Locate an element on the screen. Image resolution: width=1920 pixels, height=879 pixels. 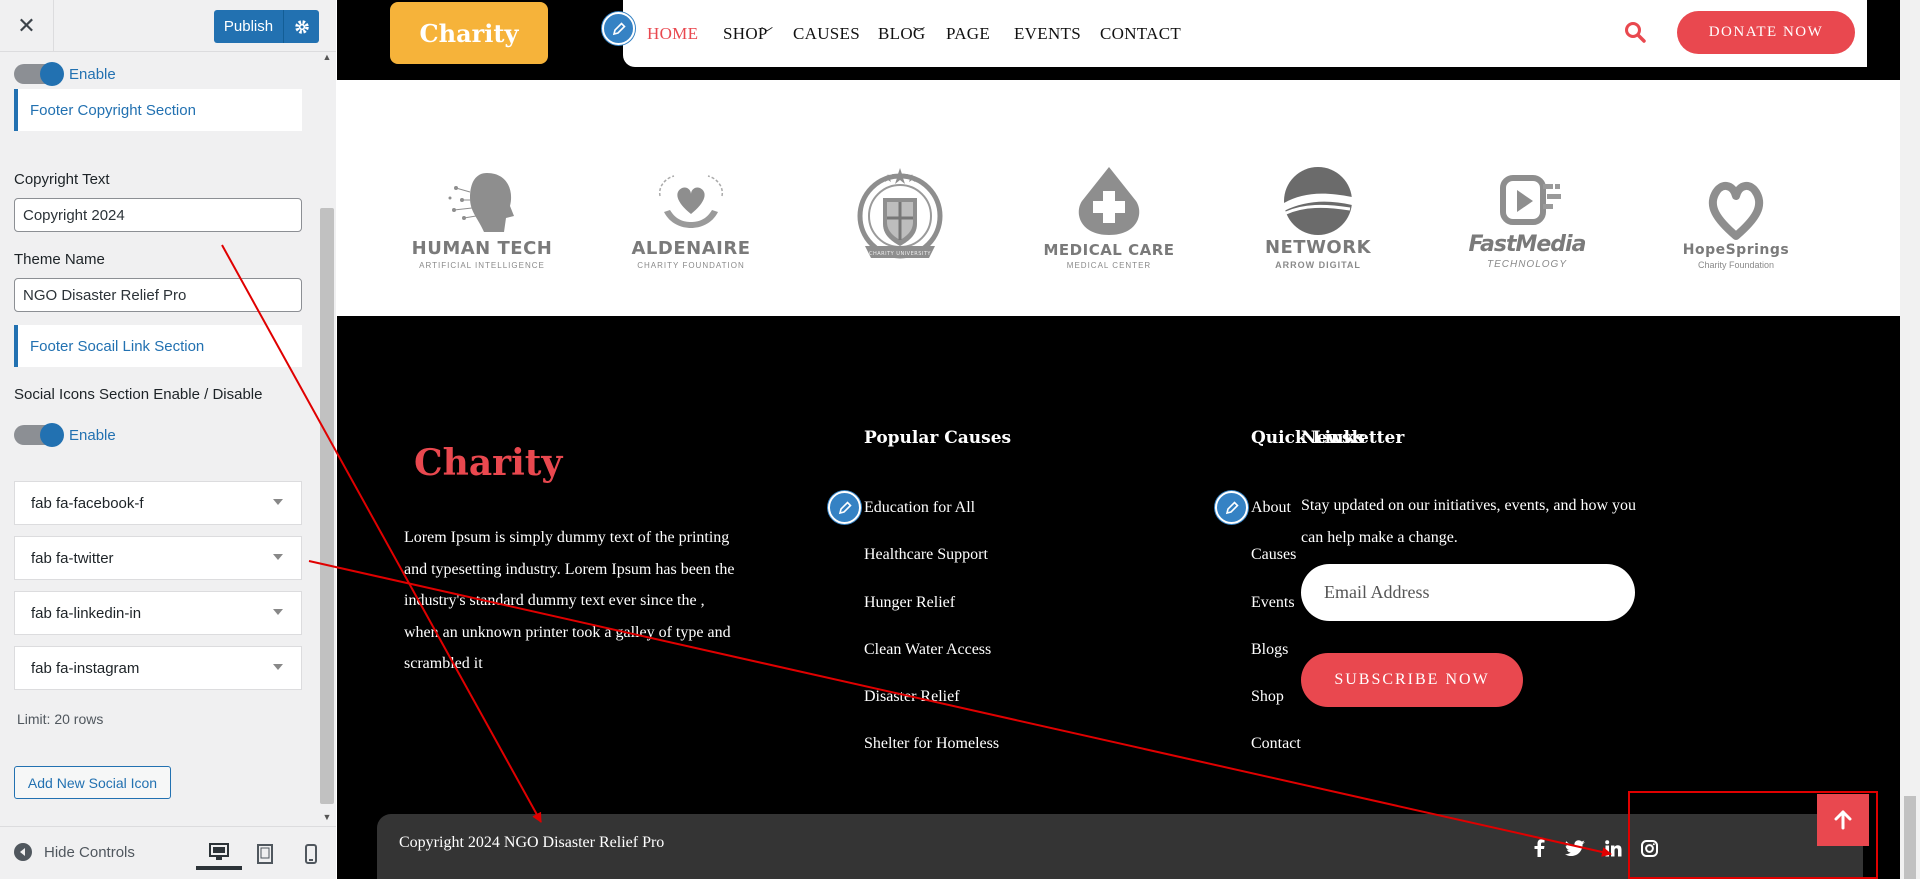
hide-controls-button: Hide Controls is located at coordinates (74, 852).